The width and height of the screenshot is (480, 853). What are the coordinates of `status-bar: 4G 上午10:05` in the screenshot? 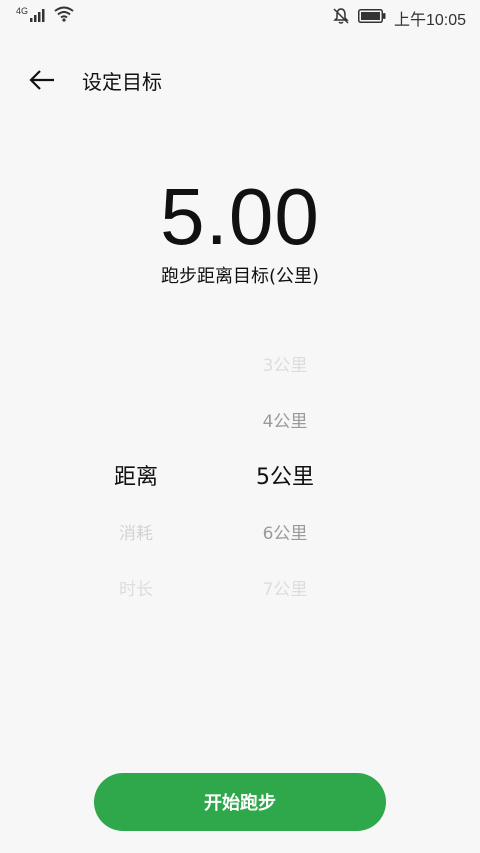 It's located at (240, 17).